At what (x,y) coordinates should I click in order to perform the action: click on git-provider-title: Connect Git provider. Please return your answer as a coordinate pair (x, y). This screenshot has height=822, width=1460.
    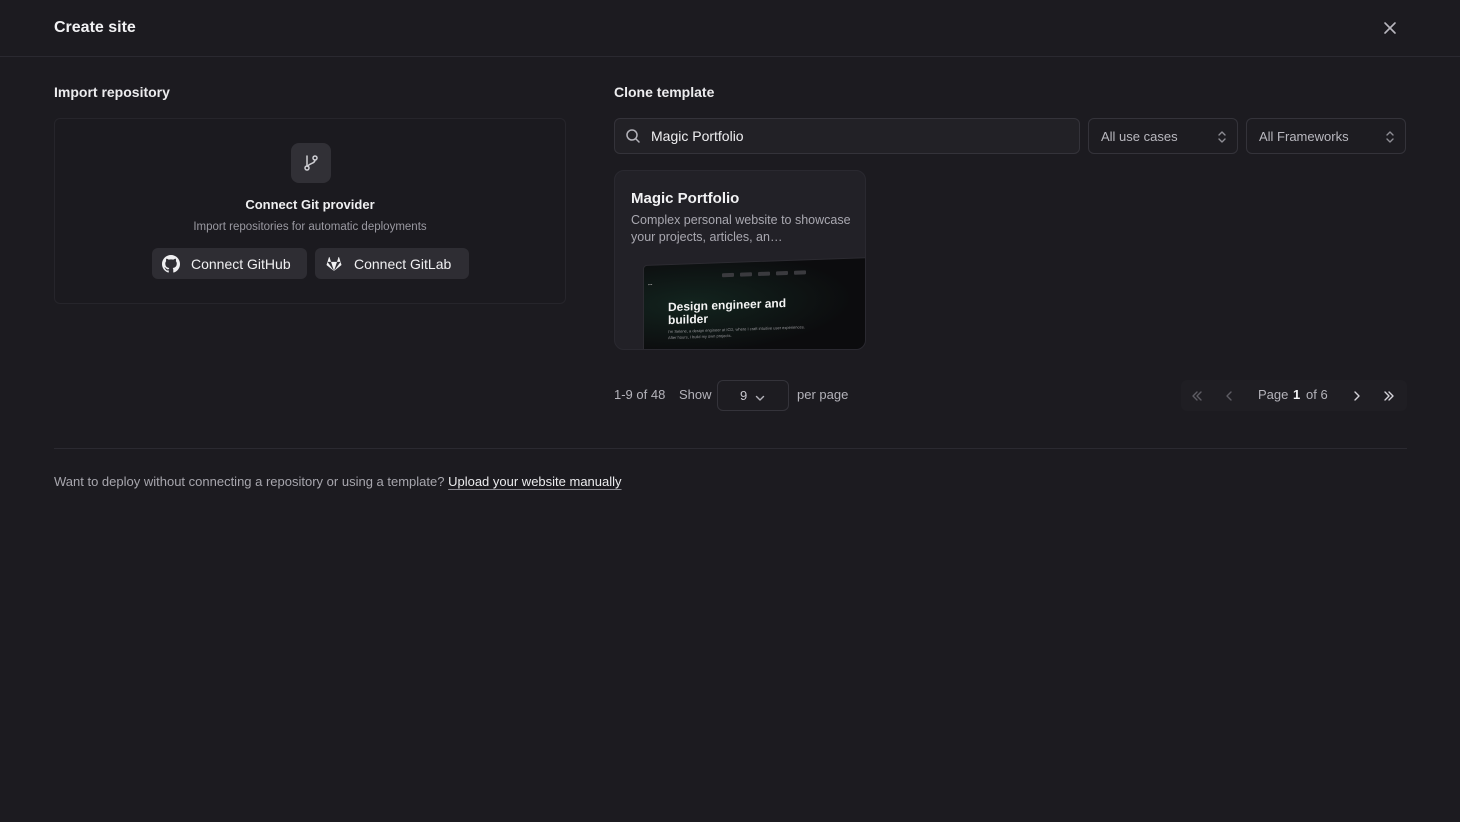
    Looking at the image, I should click on (310, 204).